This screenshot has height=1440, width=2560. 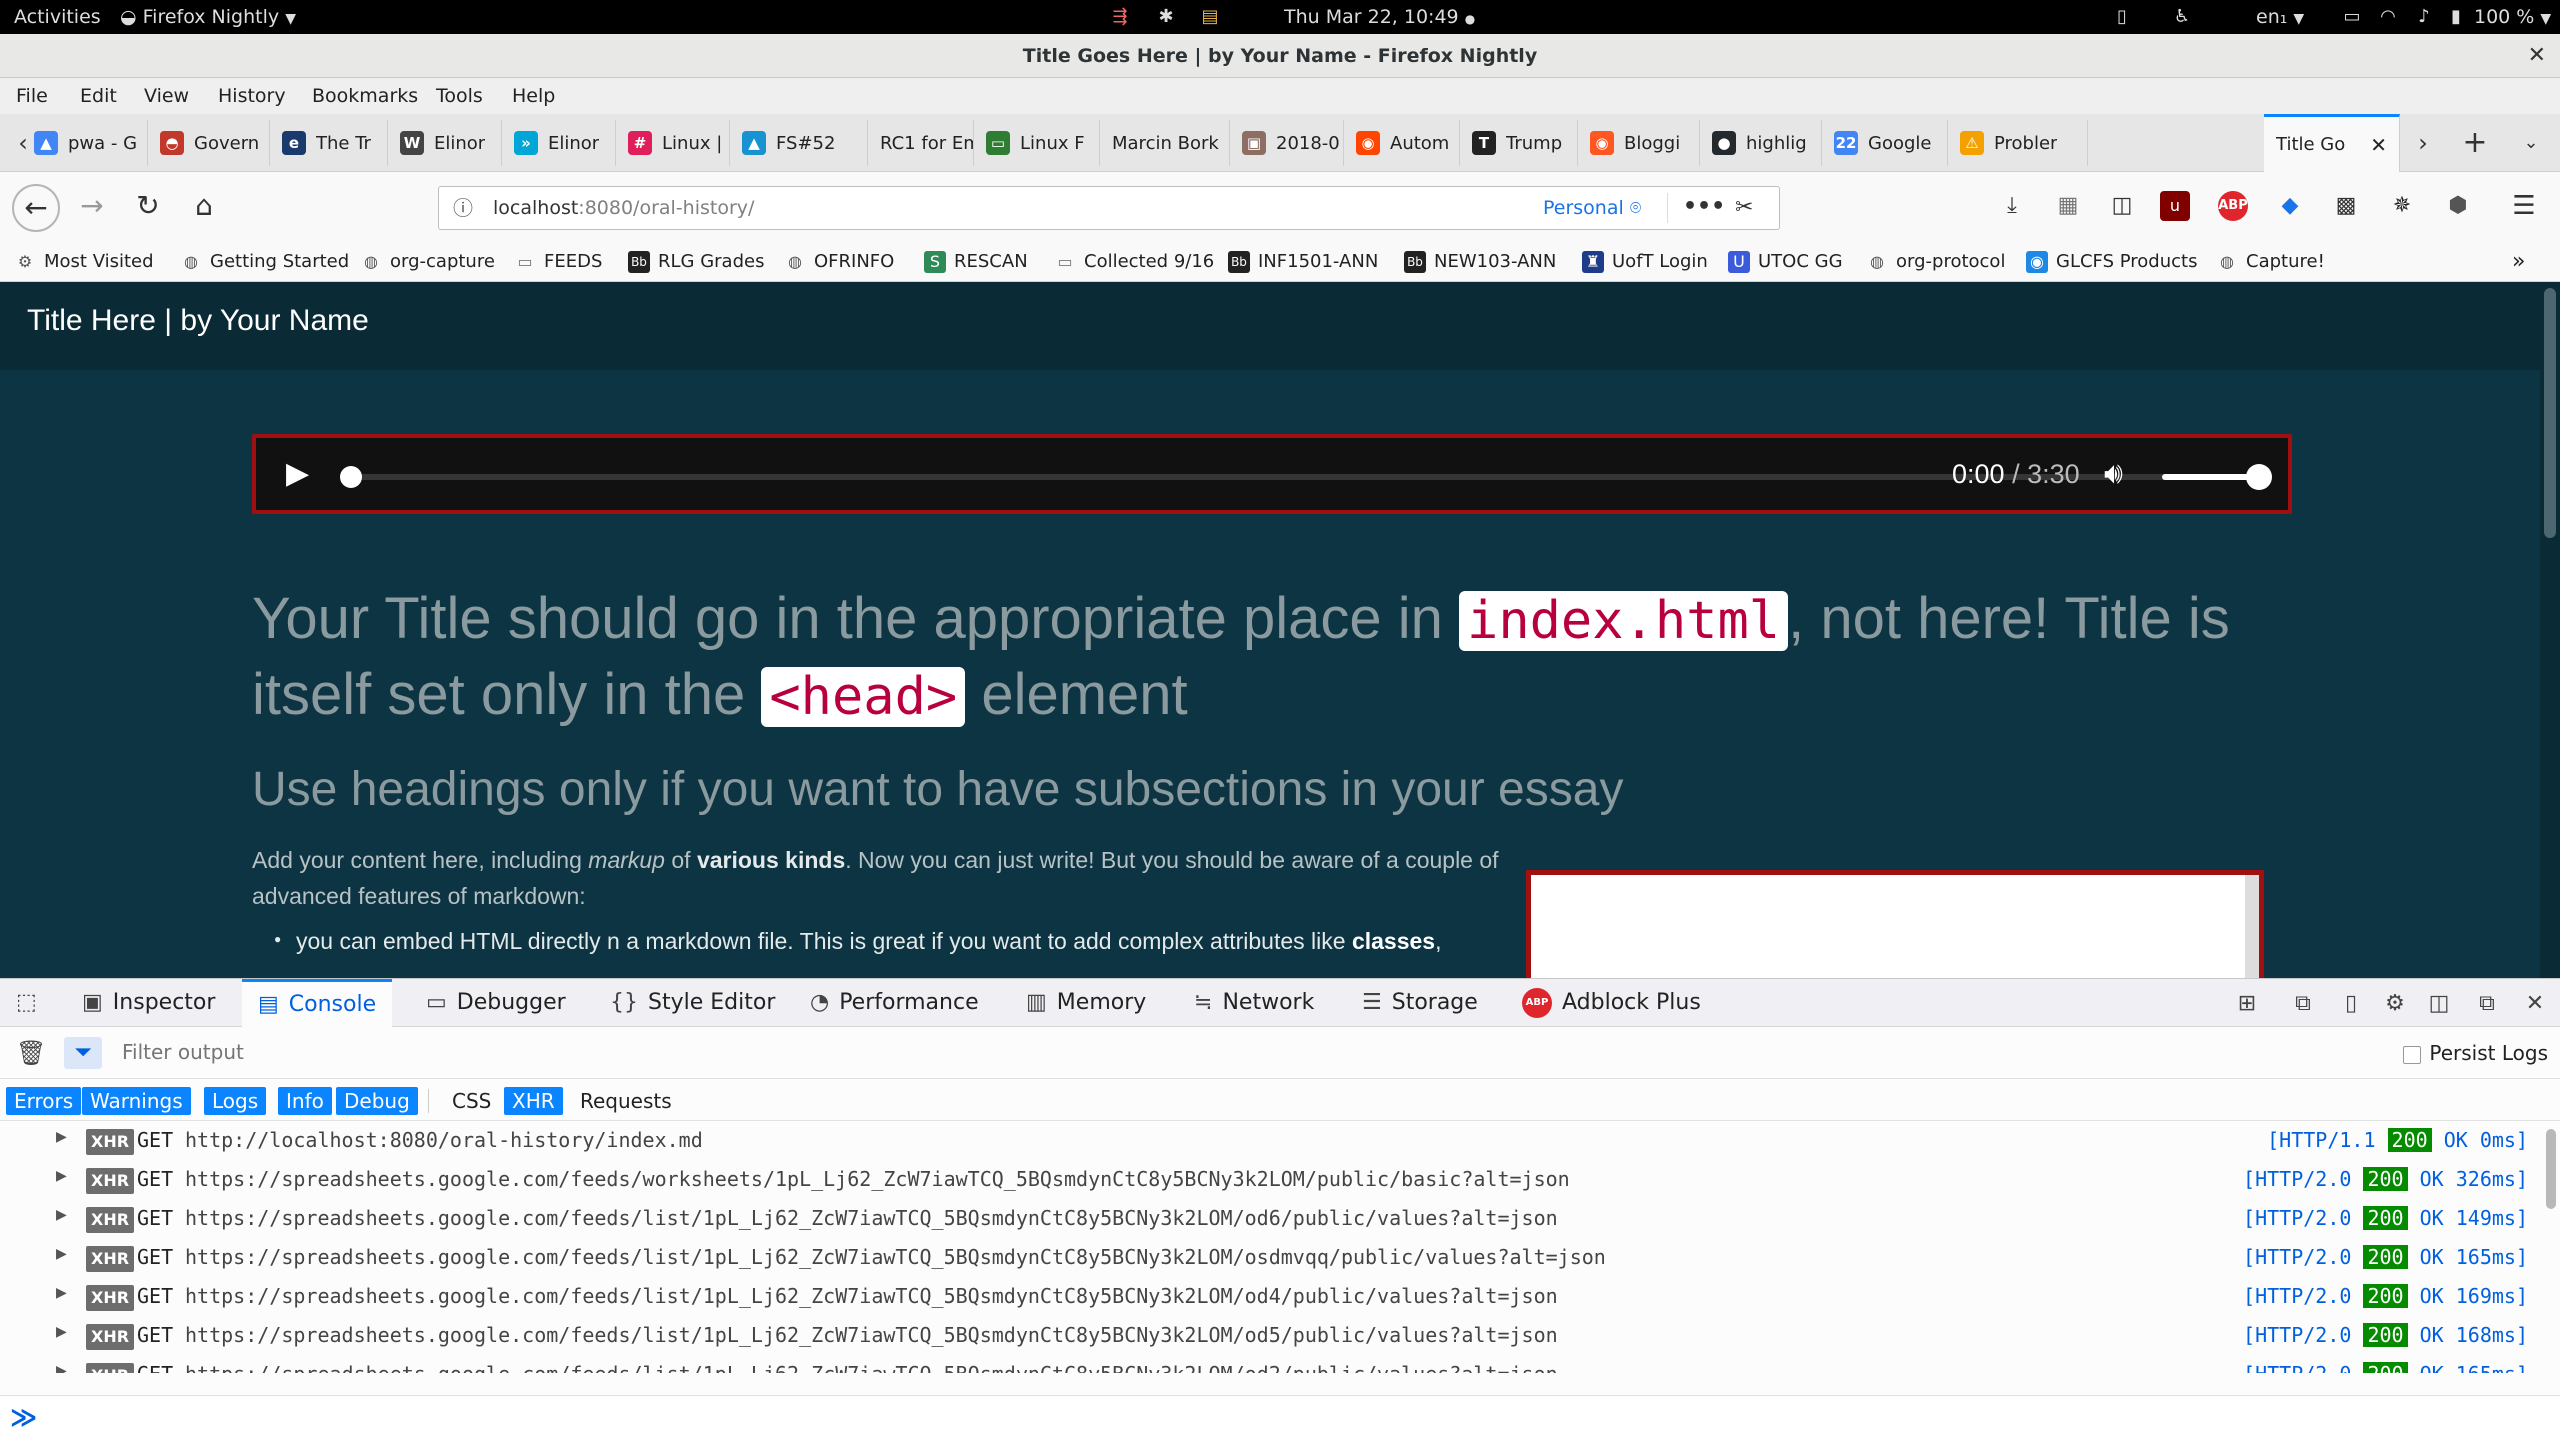 What do you see at coordinates (365, 96) in the screenshot?
I see `menu-bookmarks: Bookmarks` at bounding box center [365, 96].